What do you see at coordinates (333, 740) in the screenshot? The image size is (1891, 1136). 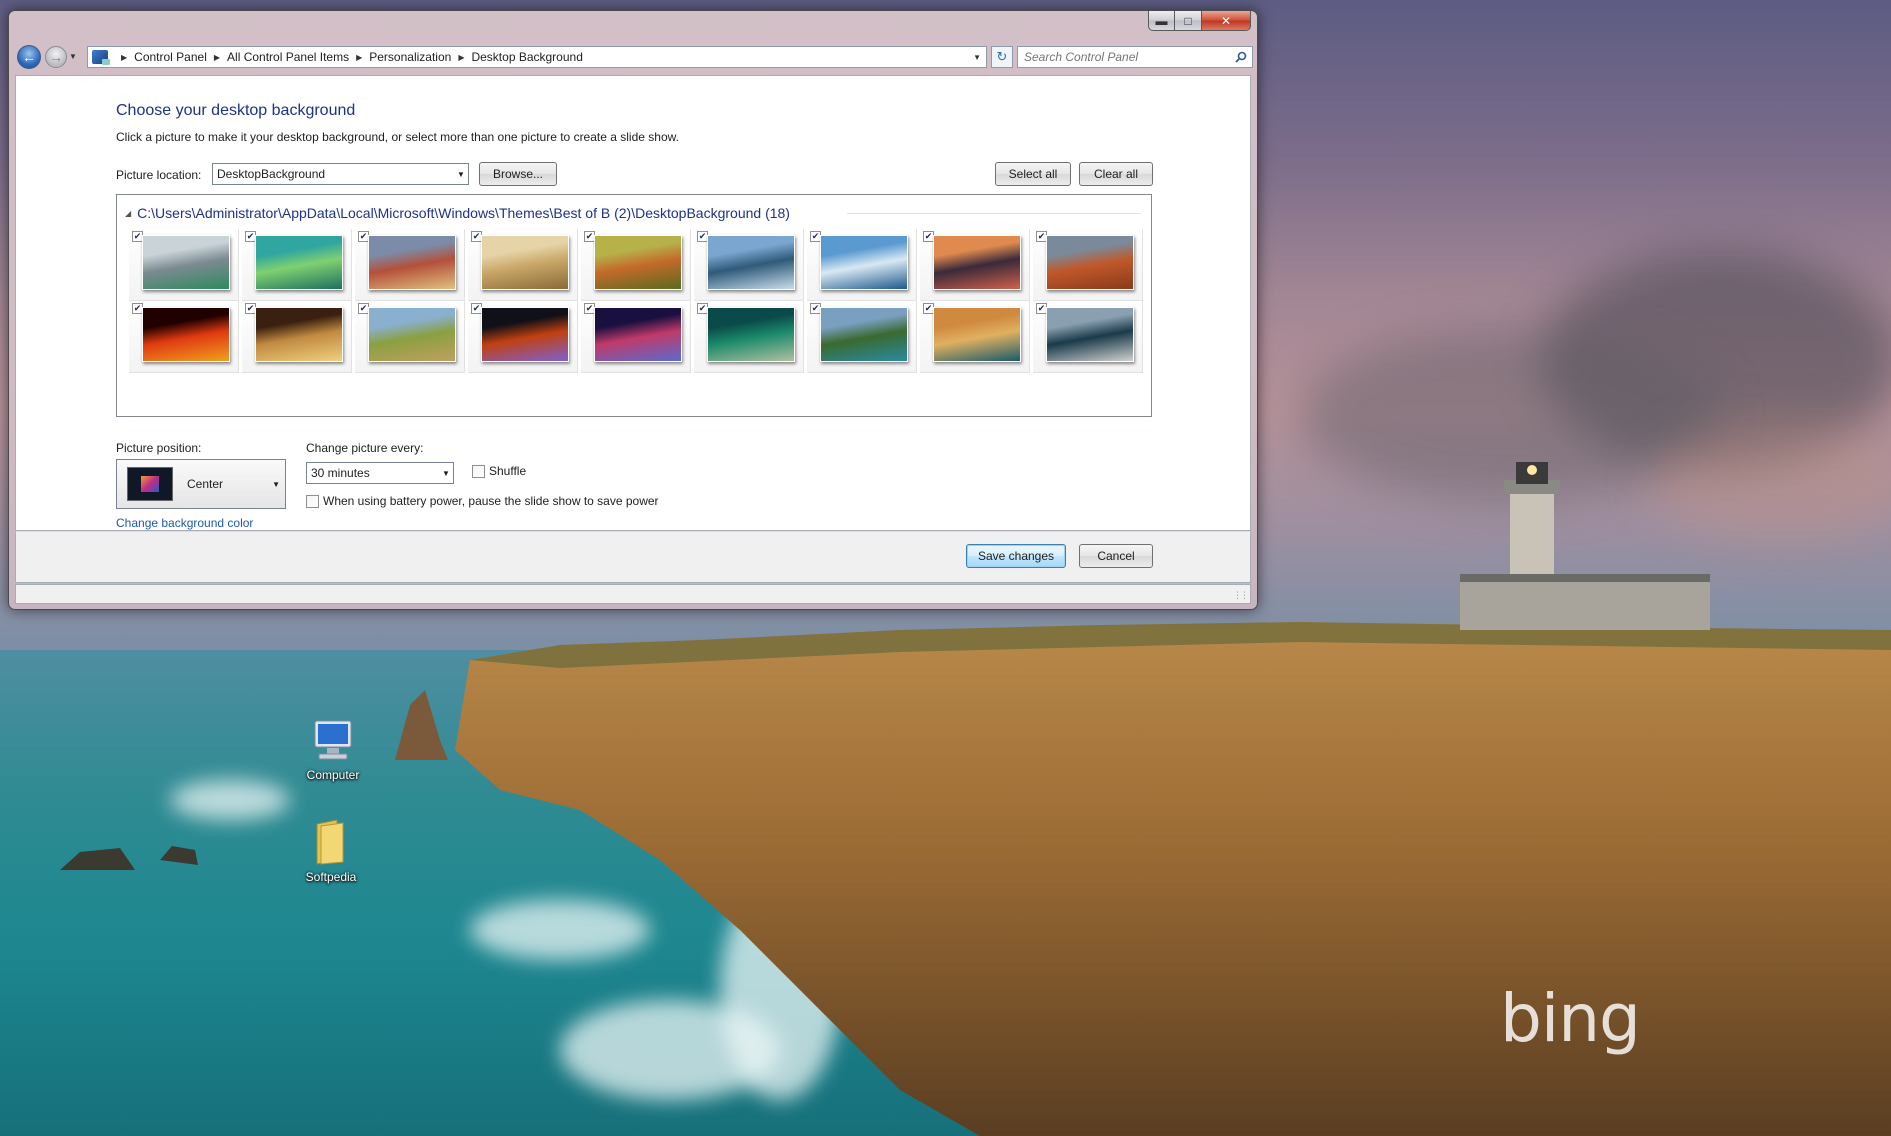 I see `computer-icon` at bounding box center [333, 740].